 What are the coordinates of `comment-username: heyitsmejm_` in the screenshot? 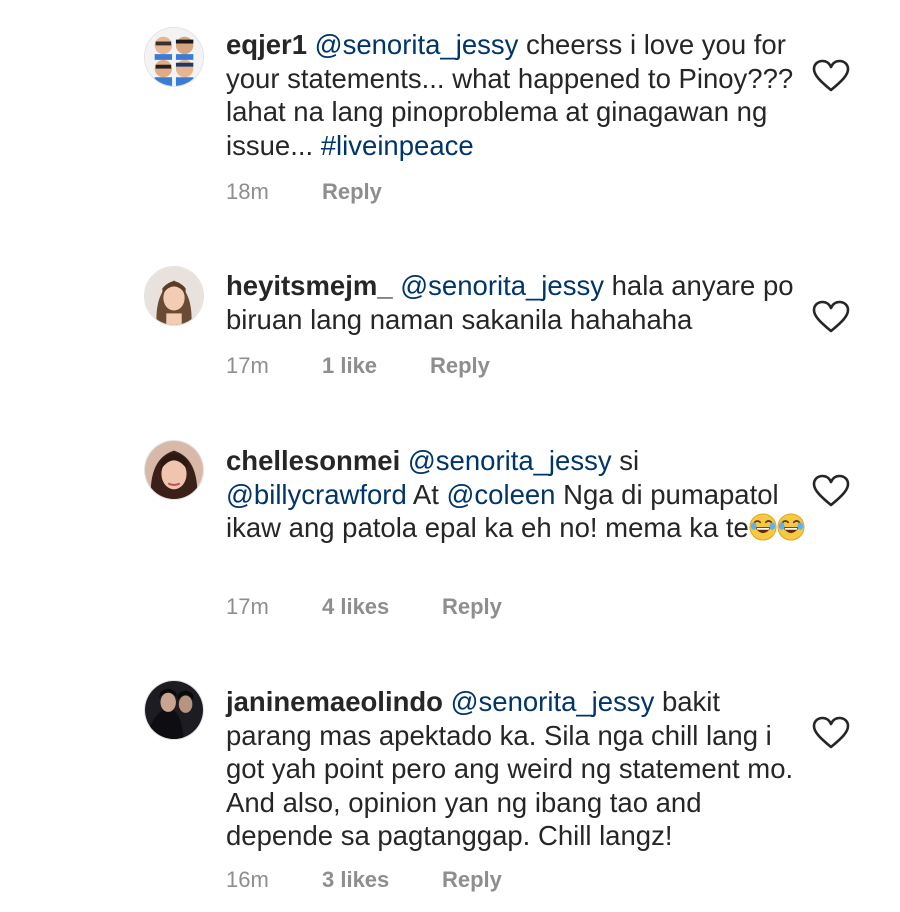 It's located at (309, 285).